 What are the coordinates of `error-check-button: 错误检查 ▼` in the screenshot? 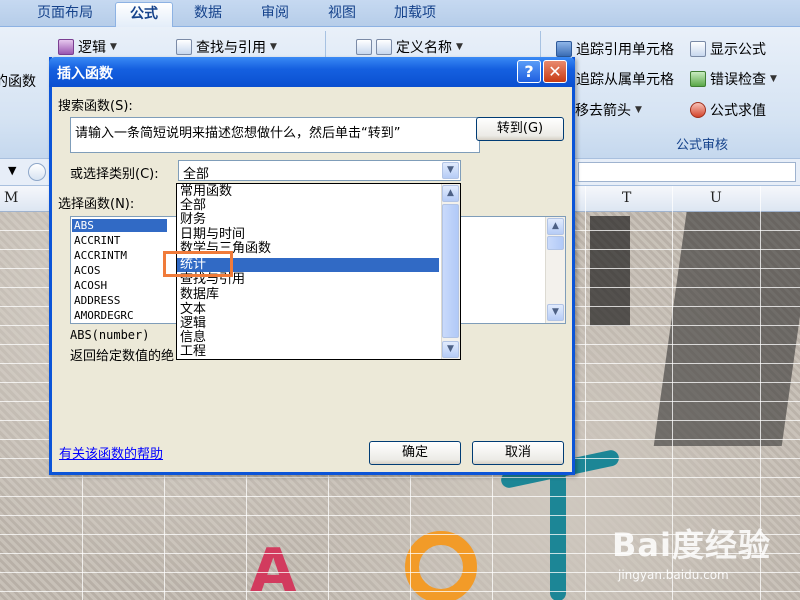 It's located at (733, 79).